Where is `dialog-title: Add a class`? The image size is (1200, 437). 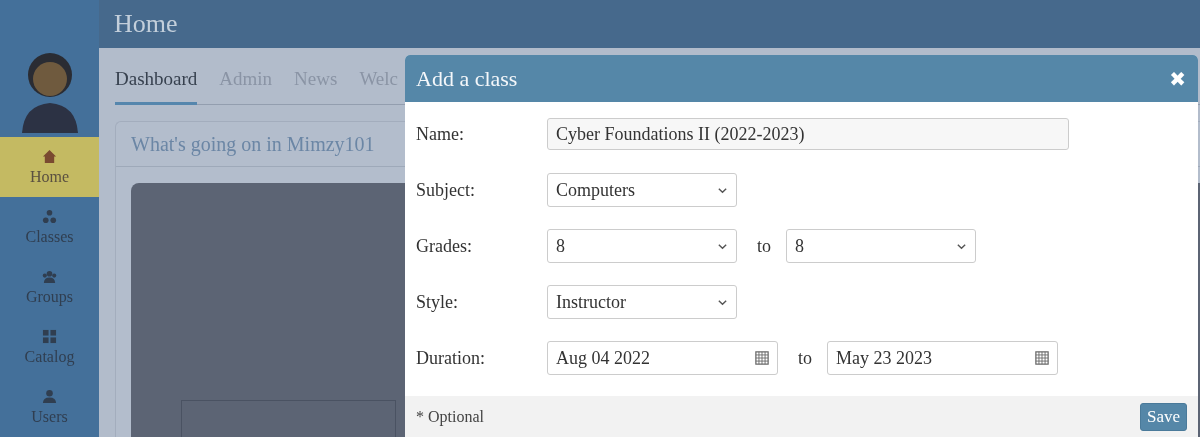
dialog-title: Add a class is located at coordinates (467, 78).